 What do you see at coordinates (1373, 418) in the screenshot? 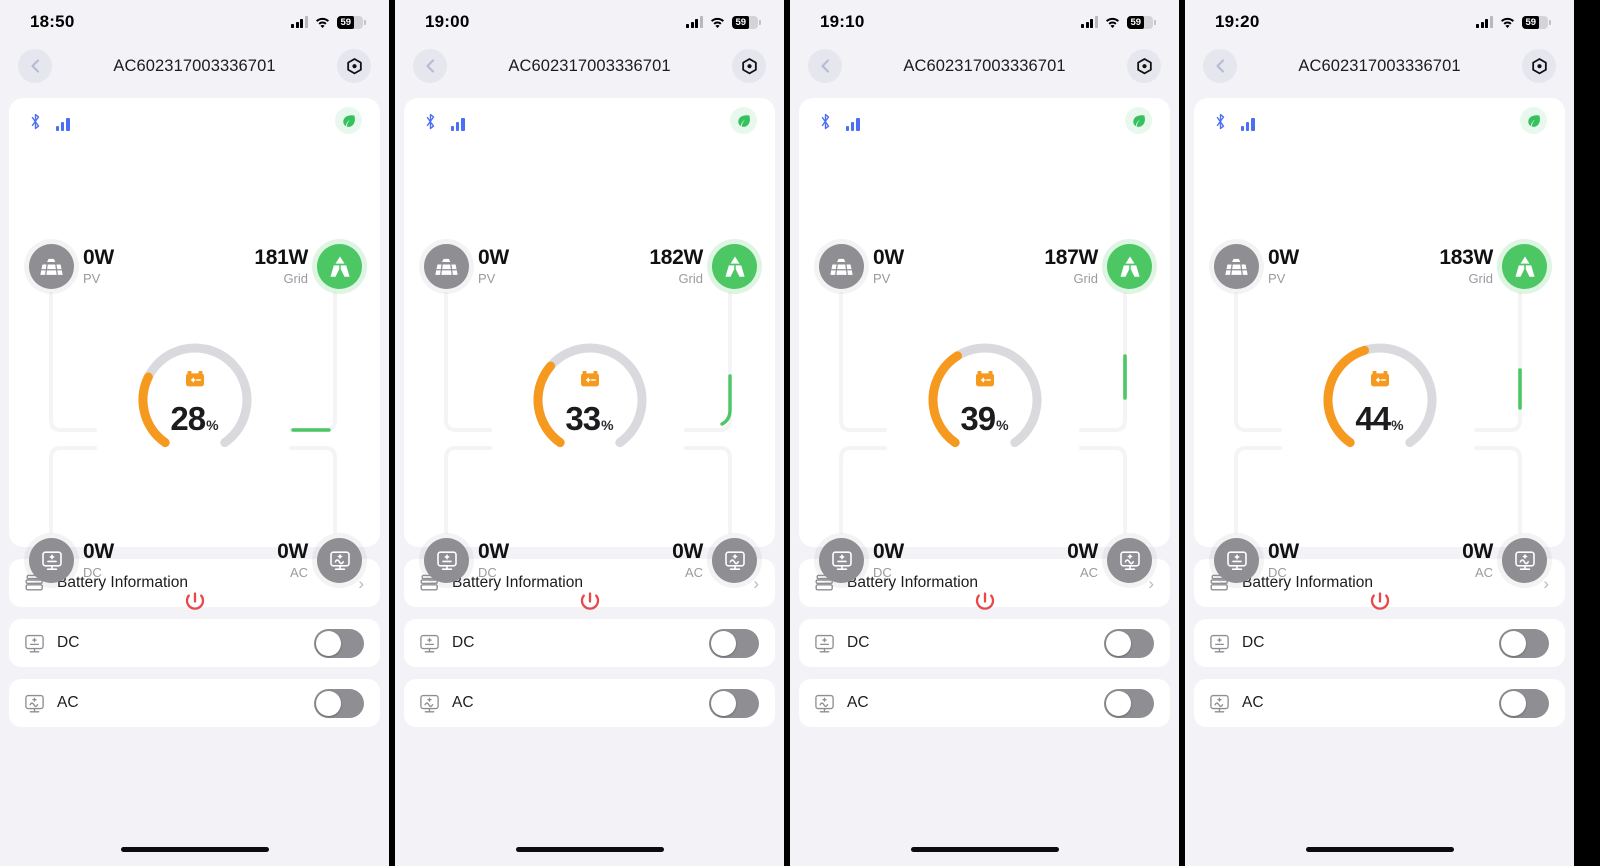
I see `battery-percent-value: 44` at bounding box center [1373, 418].